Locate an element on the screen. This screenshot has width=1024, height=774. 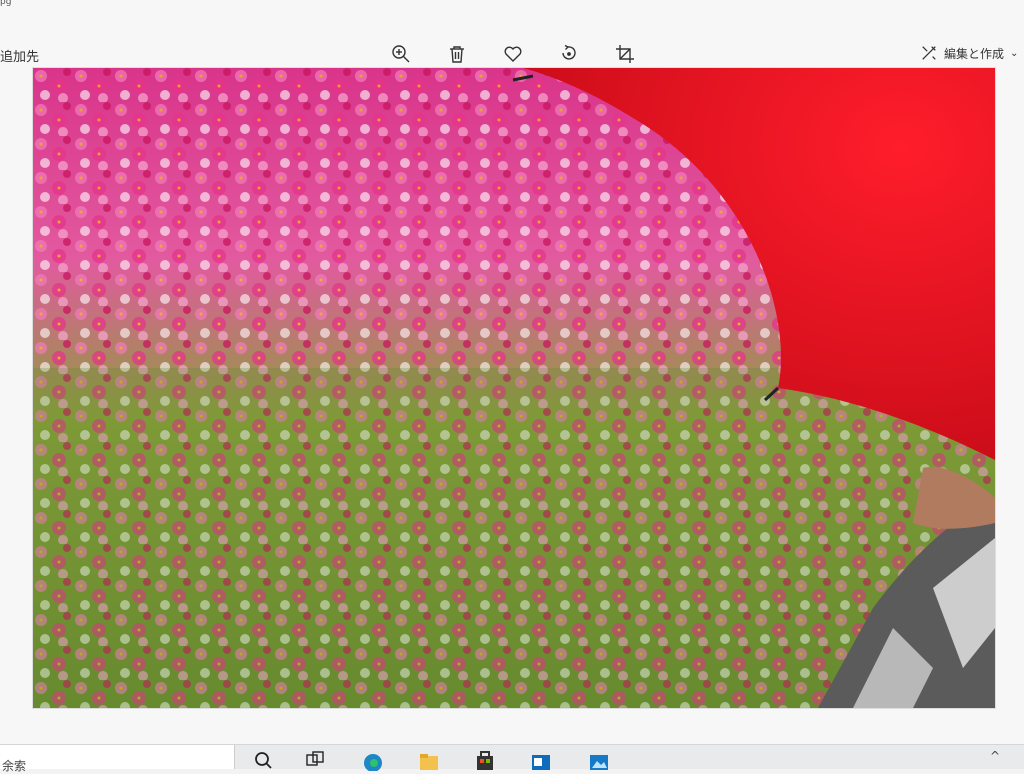
photos-button is located at coordinates (599, 759).